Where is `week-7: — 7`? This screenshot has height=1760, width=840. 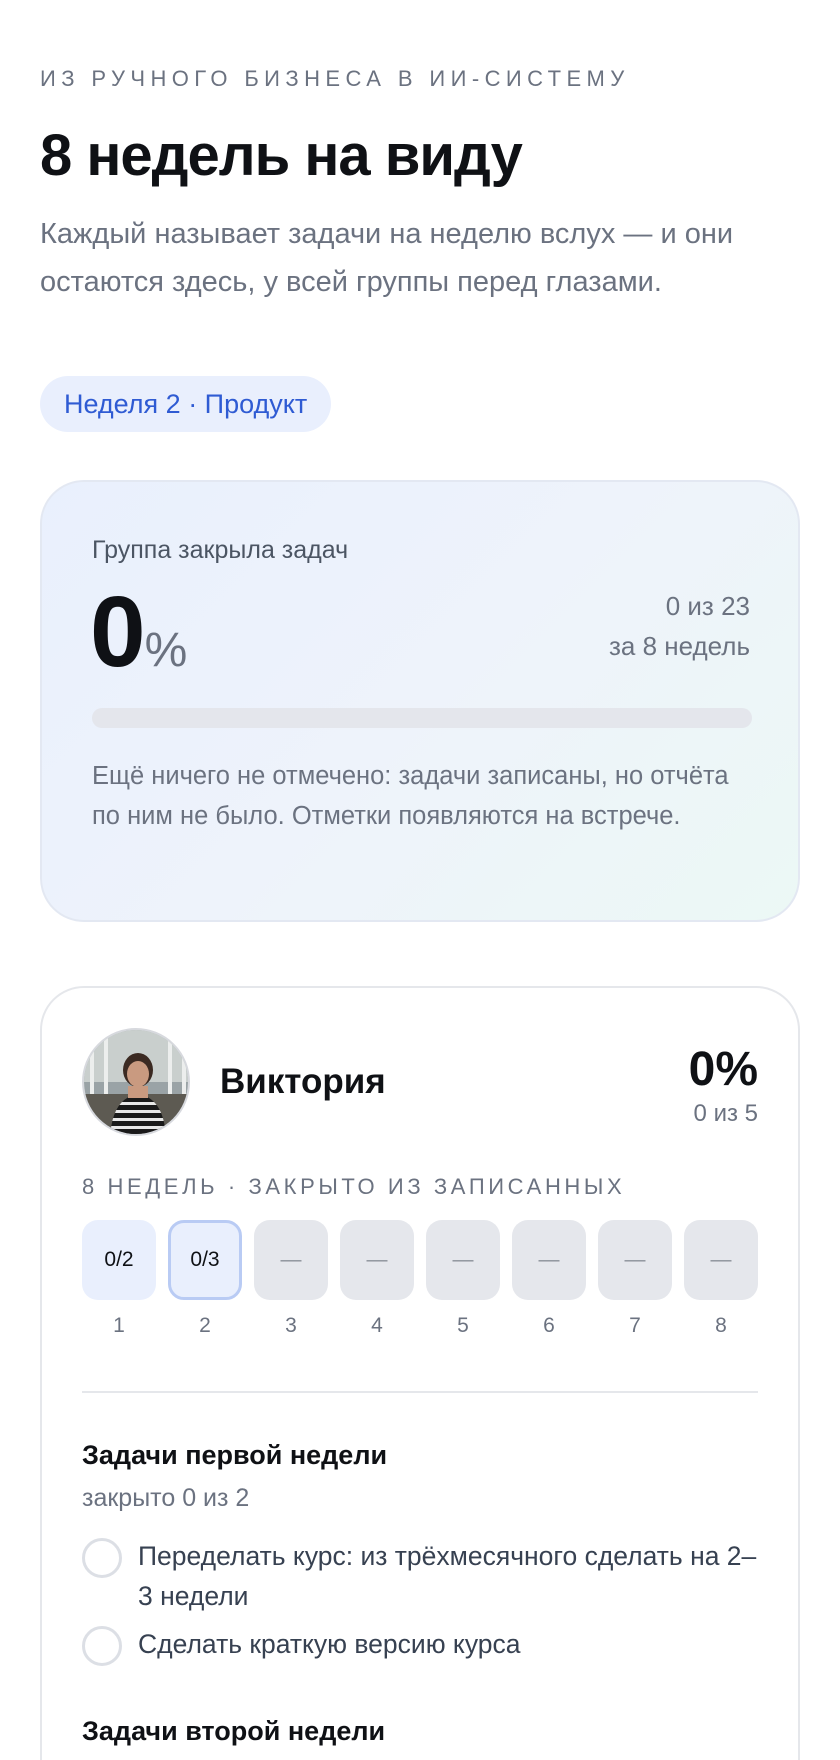
week-7: — 7 is located at coordinates (635, 1279).